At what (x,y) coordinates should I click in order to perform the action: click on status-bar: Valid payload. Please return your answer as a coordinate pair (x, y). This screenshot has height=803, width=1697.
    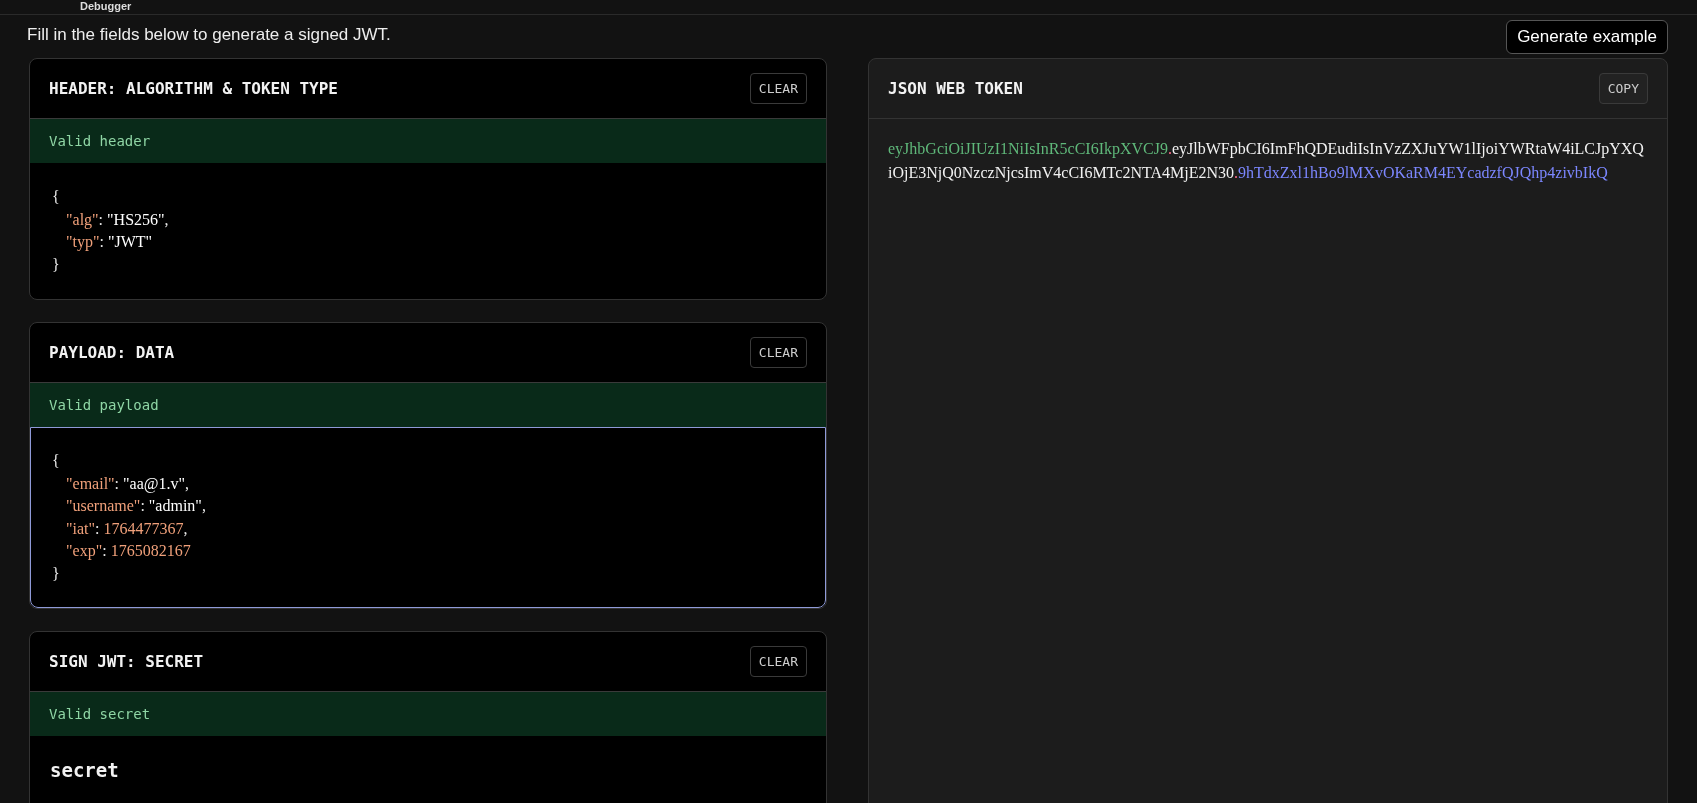
    Looking at the image, I should click on (428, 405).